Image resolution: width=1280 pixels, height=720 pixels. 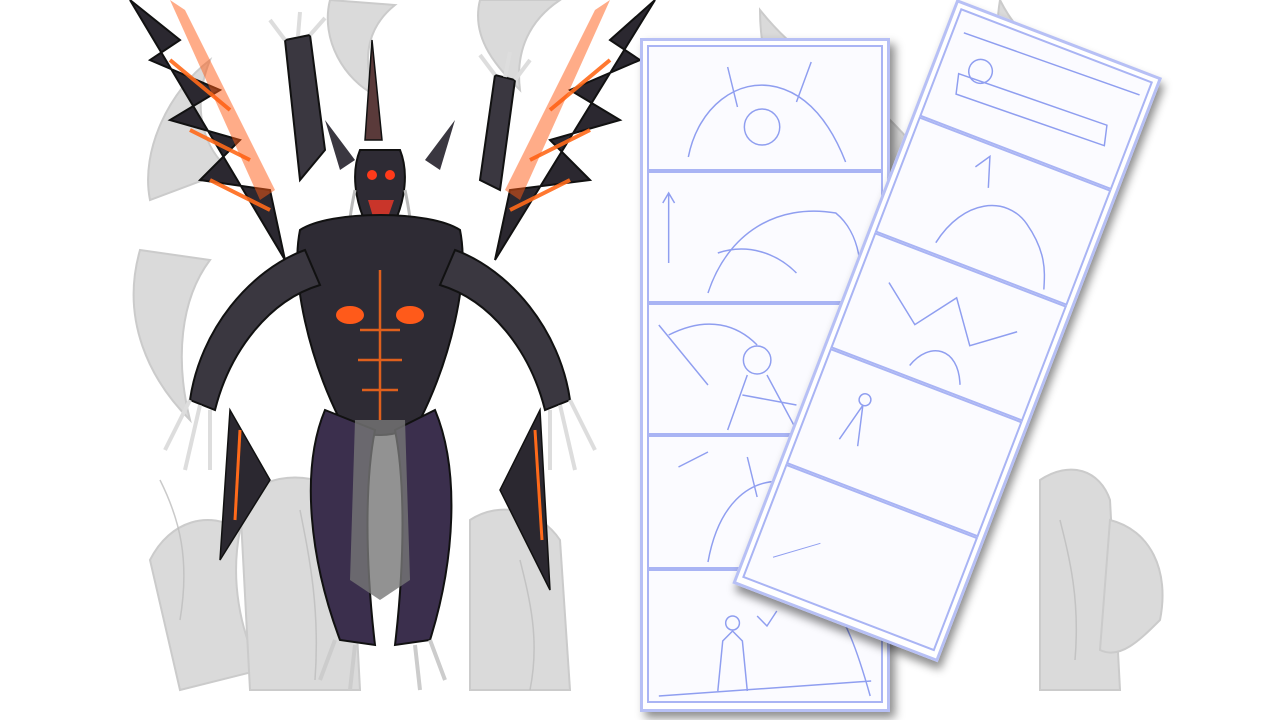 What do you see at coordinates (765, 108) in the screenshot?
I see `storyboard-panel` at bounding box center [765, 108].